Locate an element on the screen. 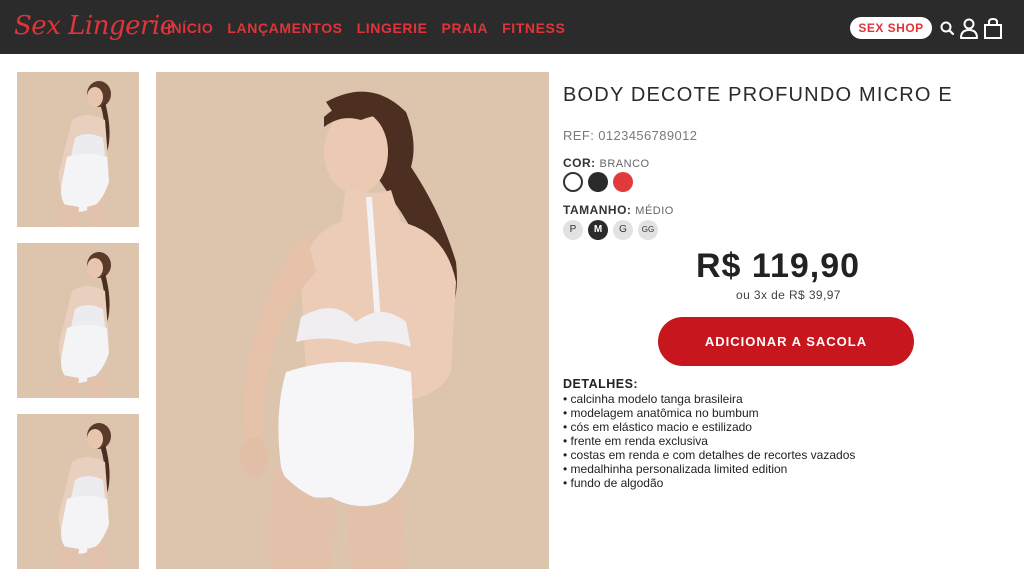 The width and height of the screenshot is (1024, 574). color-label-row: COR: BRANCO is located at coordinates (606, 163).